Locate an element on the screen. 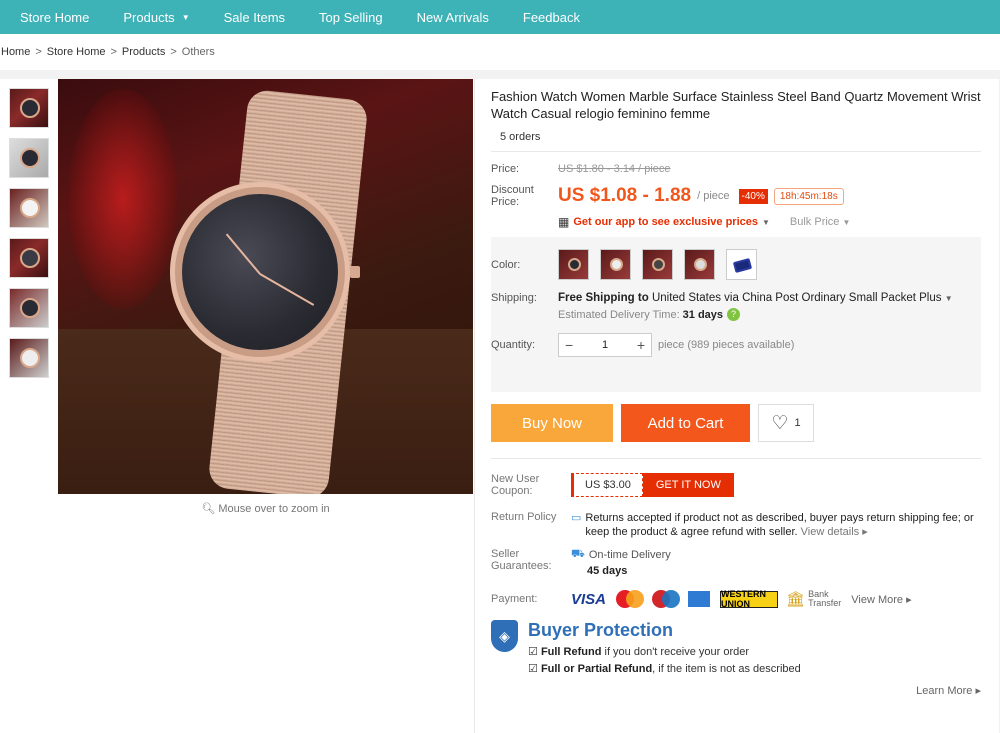 This screenshot has height=733, width=1000. bank-transfer-logo: 🏛︎ Bank Transfer is located at coordinates (814, 598).